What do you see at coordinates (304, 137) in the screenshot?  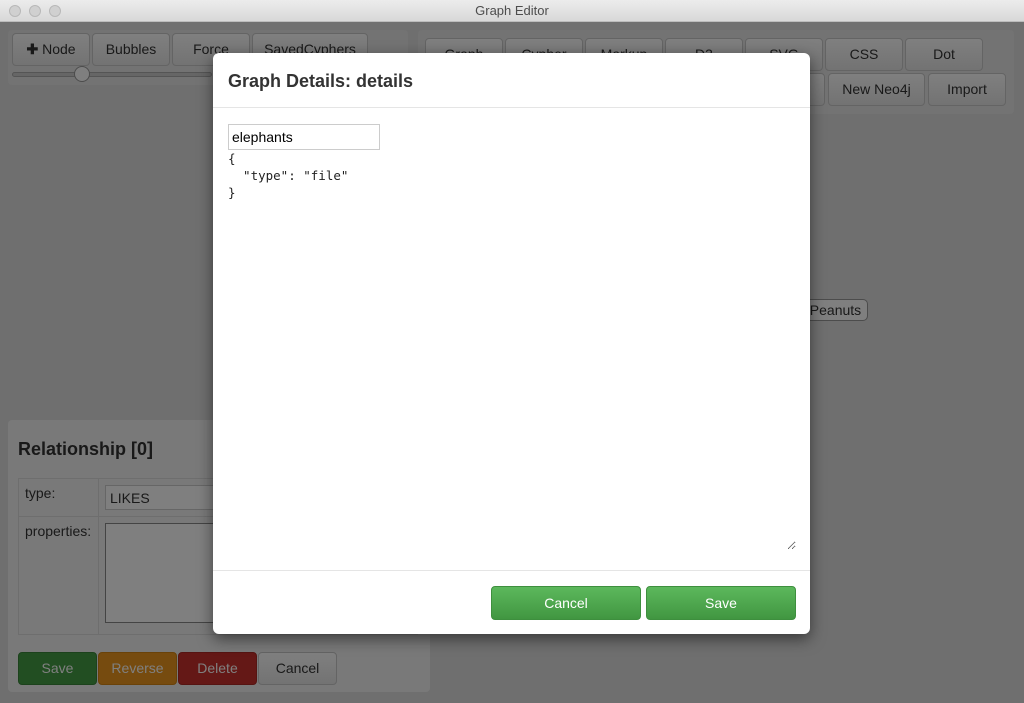 I see `graph-name-input` at bounding box center [304, 137].